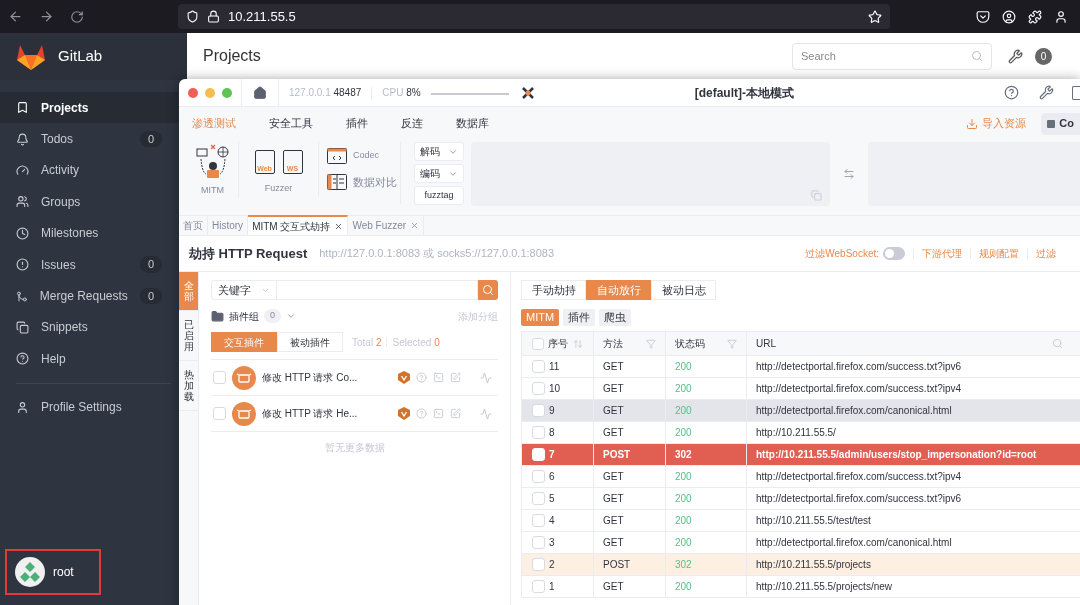 This screenshot has width=1080, height=605. What do you see at coordinates (892, 56) in the screenshot?
I see `search-field: Search` at bounding box center [892, 56].